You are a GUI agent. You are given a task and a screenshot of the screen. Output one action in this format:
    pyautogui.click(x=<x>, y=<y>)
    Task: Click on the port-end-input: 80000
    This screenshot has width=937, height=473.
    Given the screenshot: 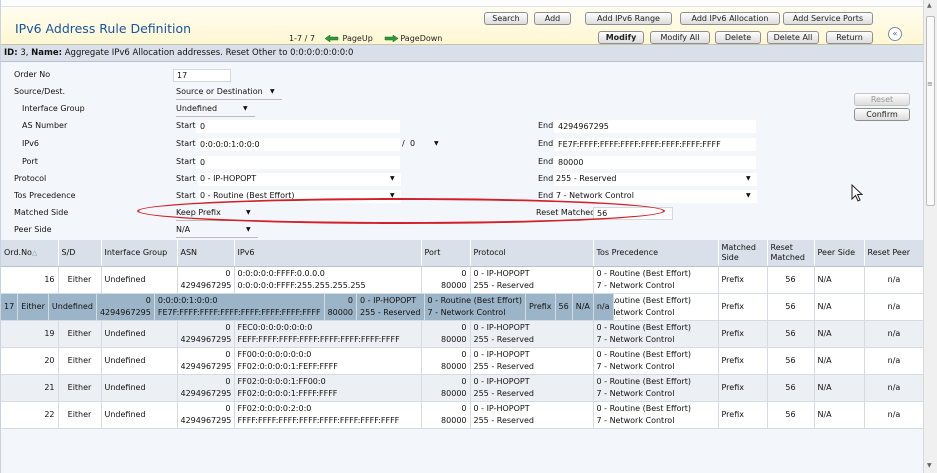 What is the action you would take?
    pyautogui.click(x=655, y=162)
    